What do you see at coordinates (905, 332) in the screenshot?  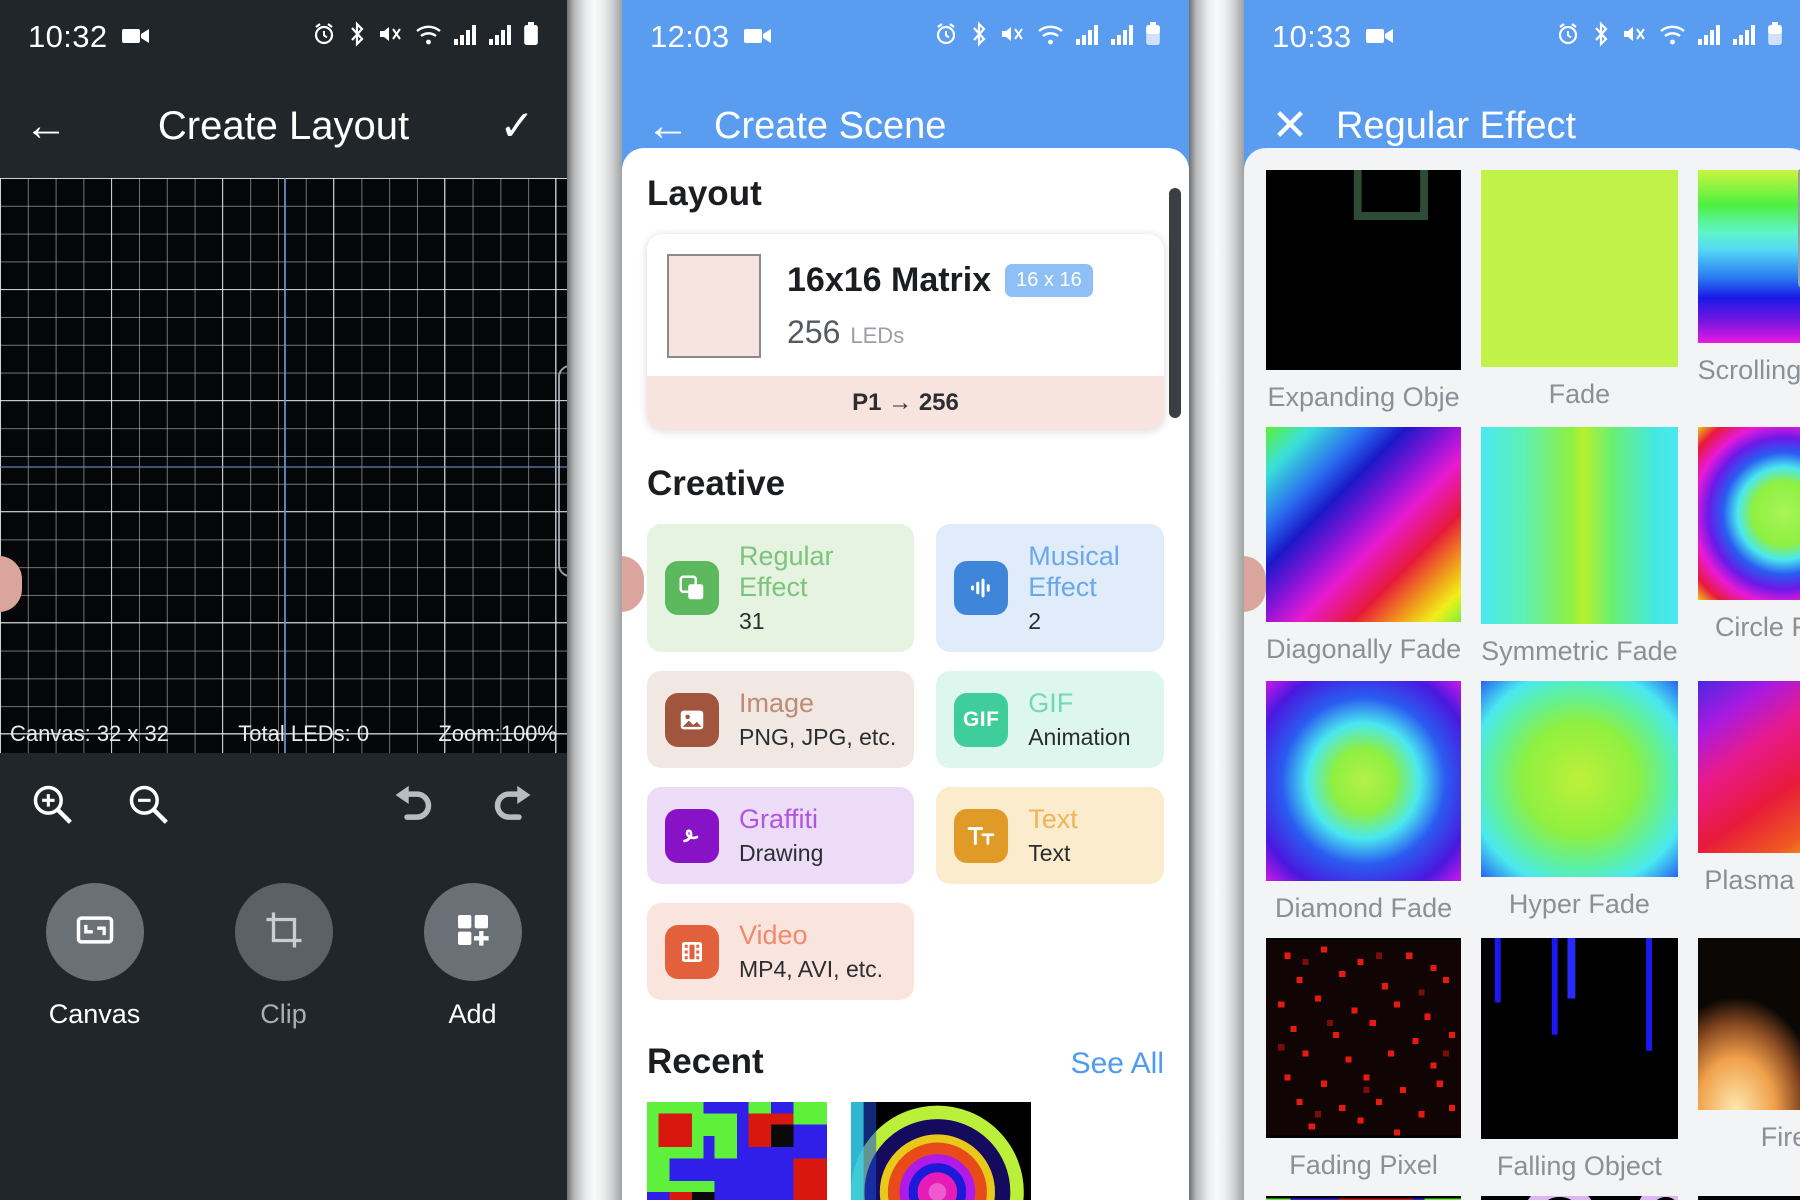 I see `layout-card: 16x16 Matrix 16 x 16 256 LEDs P1 → 256` at bounding box center [905, 332].